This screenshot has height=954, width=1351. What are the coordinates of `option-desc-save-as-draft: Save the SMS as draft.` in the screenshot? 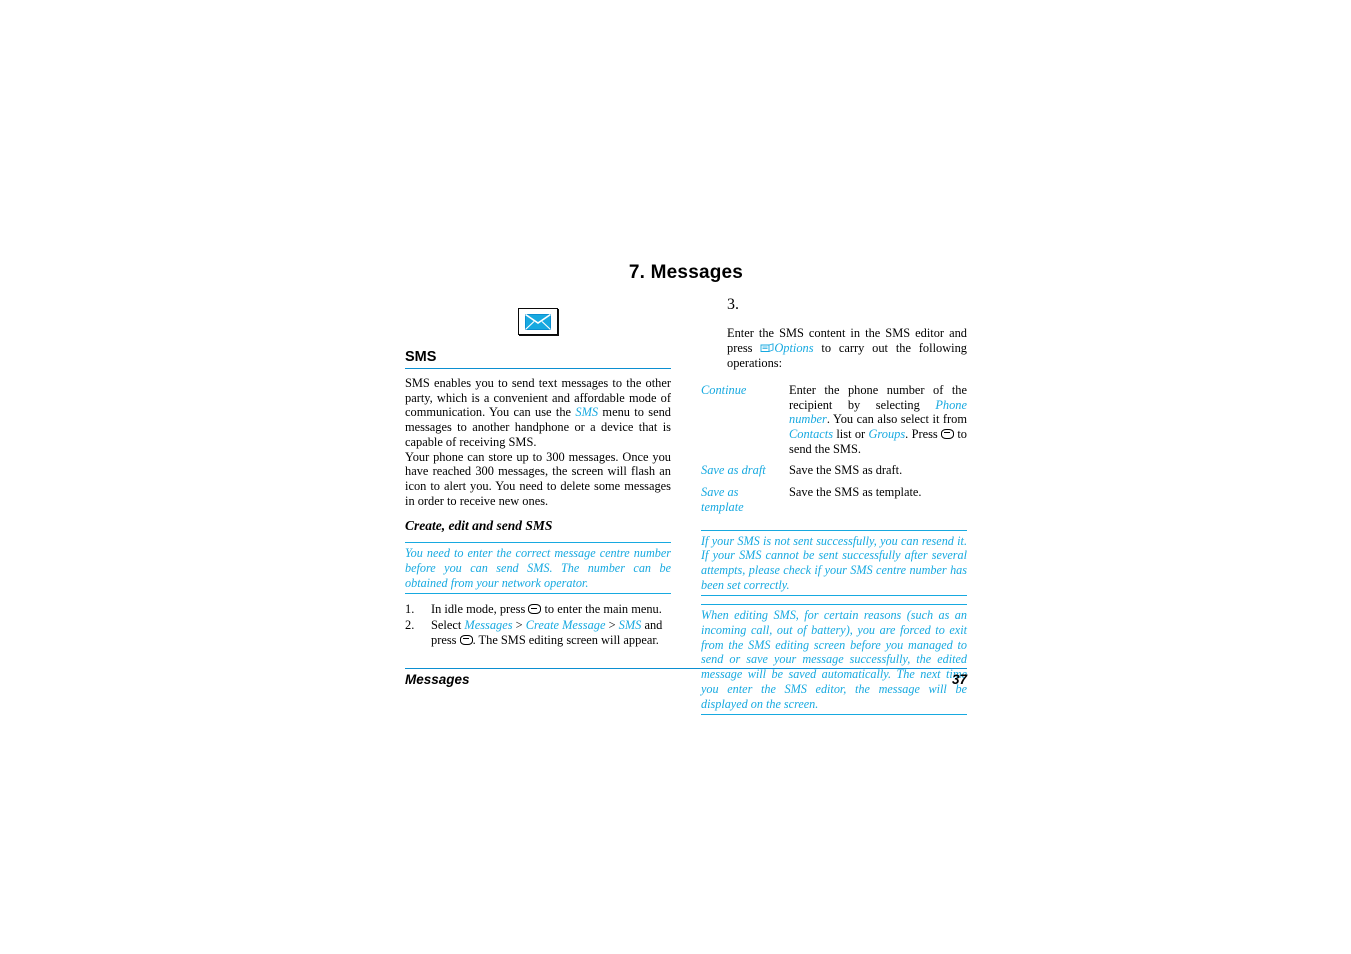 It's located at (846, 470).